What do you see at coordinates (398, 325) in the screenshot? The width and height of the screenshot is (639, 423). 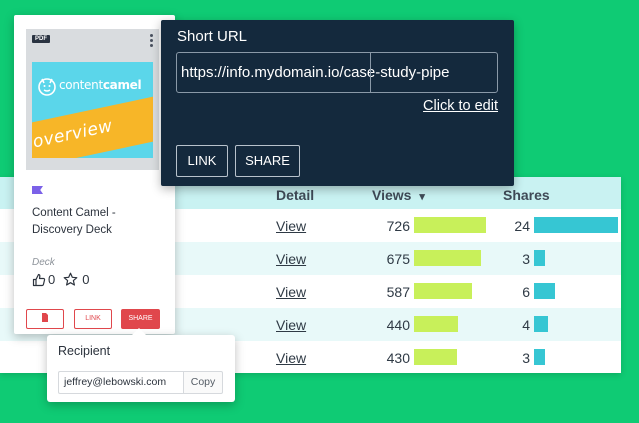 I see `views-count: 440` at bounding box center [398, 325].